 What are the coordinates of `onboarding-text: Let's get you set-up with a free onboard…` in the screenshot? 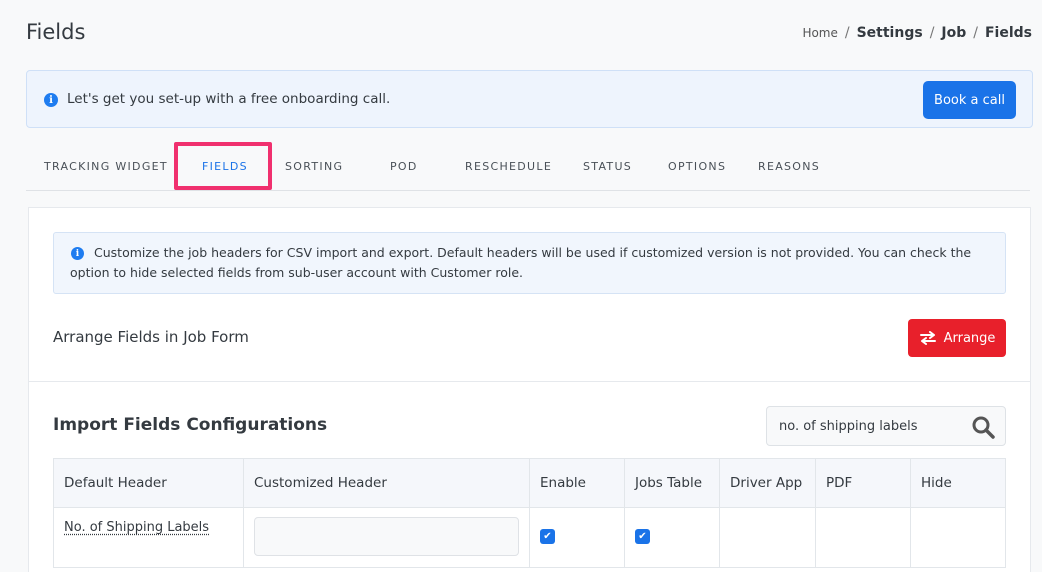 It's located at (229, 99).